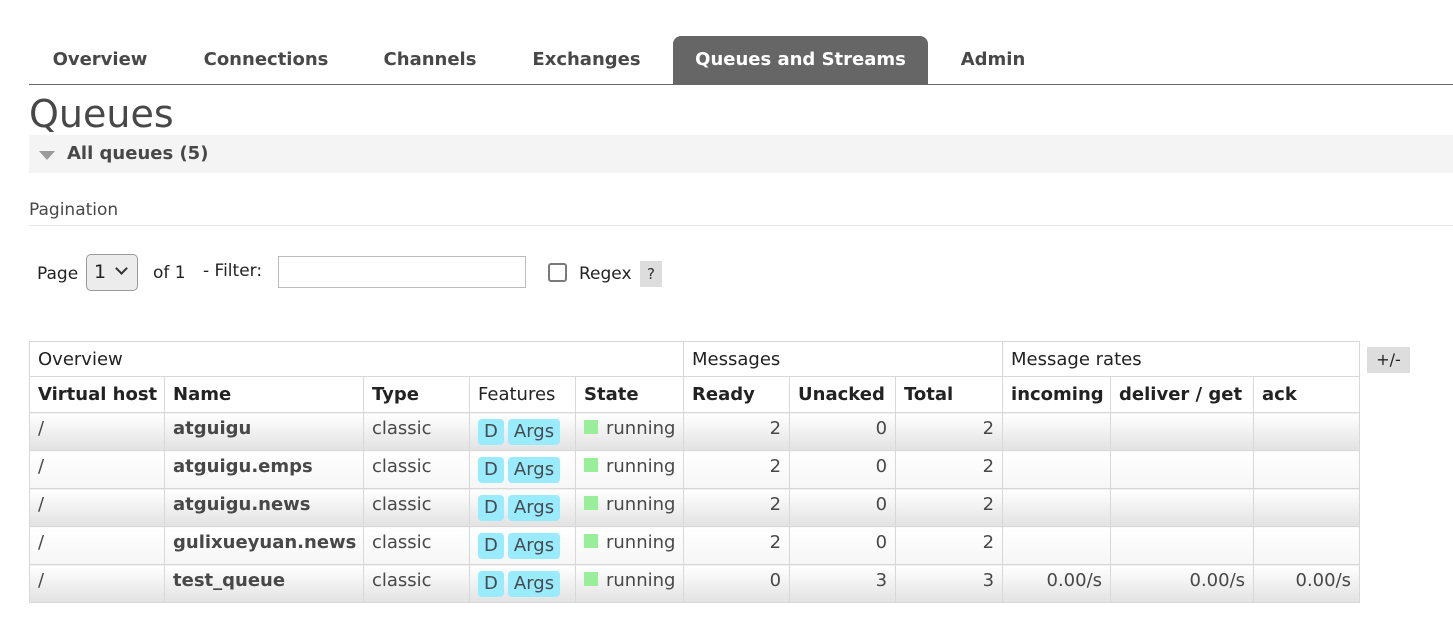  I want to click on group-message-rates: Message rates, so click(1181, 359).